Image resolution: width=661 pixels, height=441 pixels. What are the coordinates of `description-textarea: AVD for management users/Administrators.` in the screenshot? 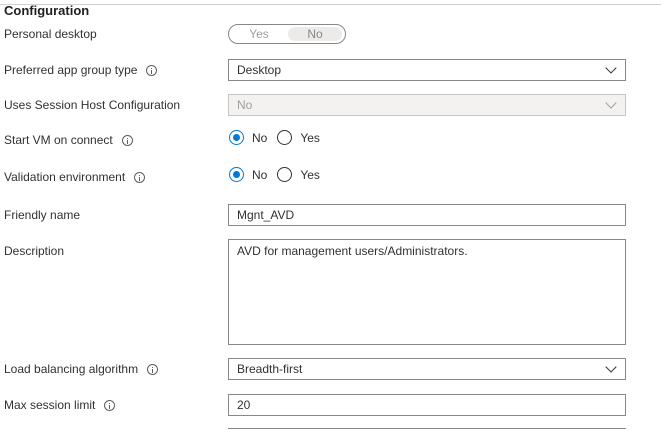 It's located at (427, 292).